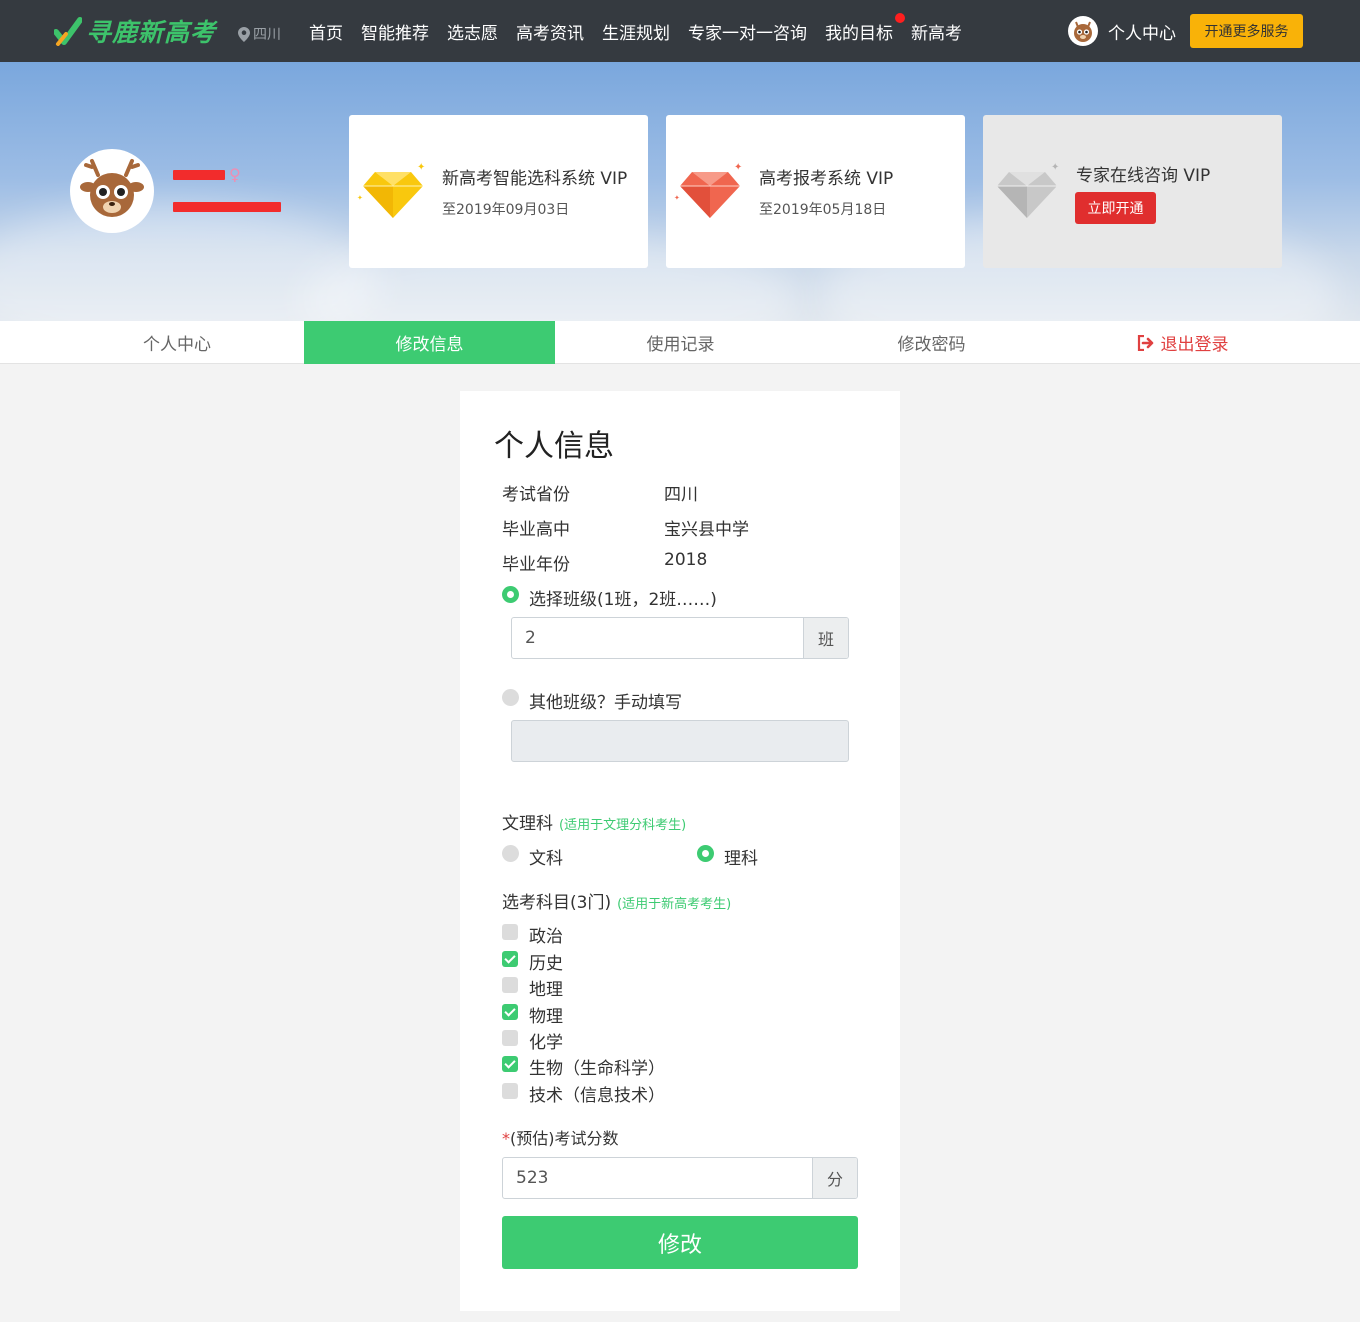 This screenshot has height=1322, width=1360. Describe the element at coordinates (706, 530) in the screenshot. I see `school-value: 宝兴县中学` at that location.